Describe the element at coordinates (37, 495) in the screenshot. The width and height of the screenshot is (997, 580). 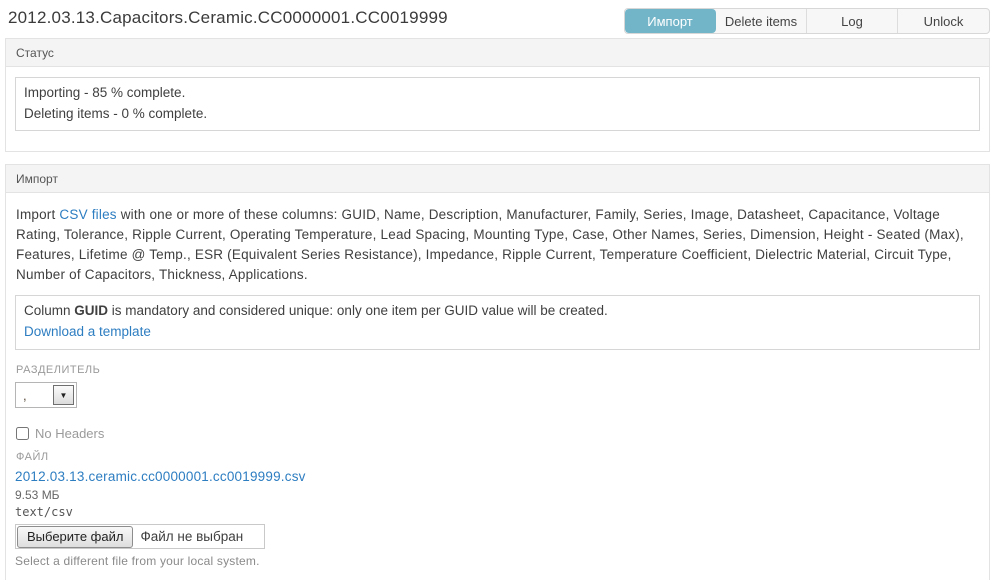
I see `file-size: 9.53 МБ` at that location.